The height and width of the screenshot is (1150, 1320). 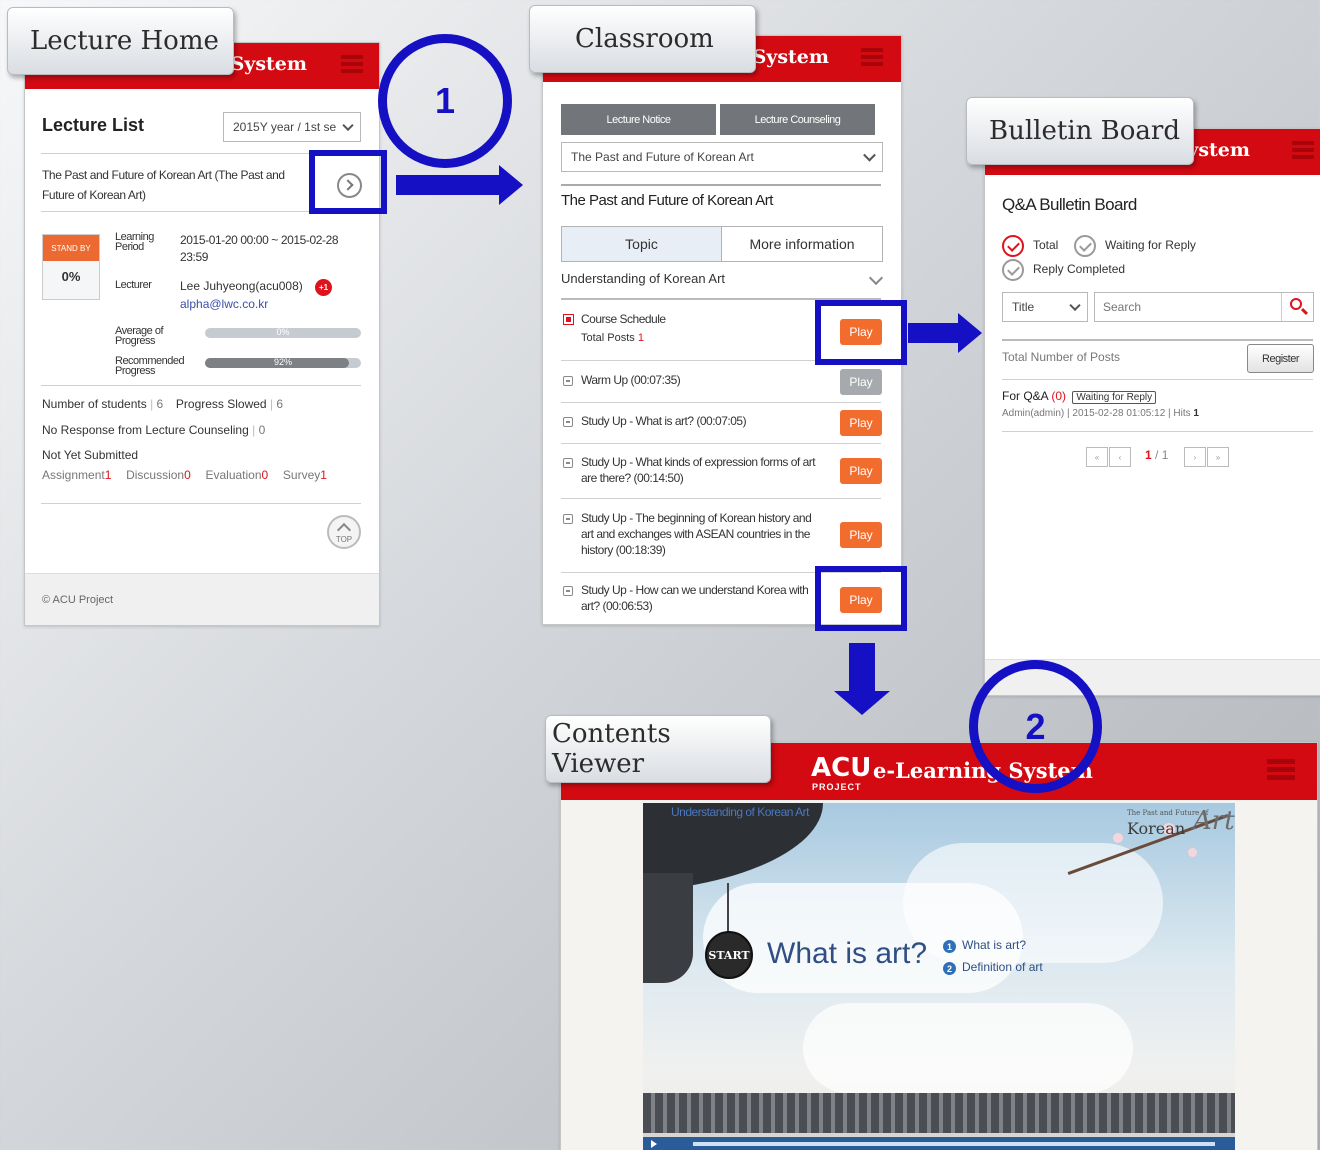 I want to click on toc-1-number-icon: 1, so click(x=949, y=946).